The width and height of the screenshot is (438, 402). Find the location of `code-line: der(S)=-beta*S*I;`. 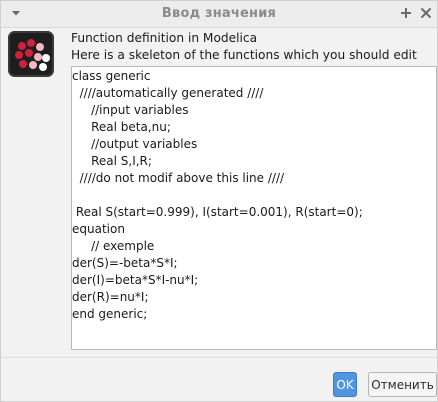

code-line: der(S)=-beta*S*I; is located at coordinates (125, 263).